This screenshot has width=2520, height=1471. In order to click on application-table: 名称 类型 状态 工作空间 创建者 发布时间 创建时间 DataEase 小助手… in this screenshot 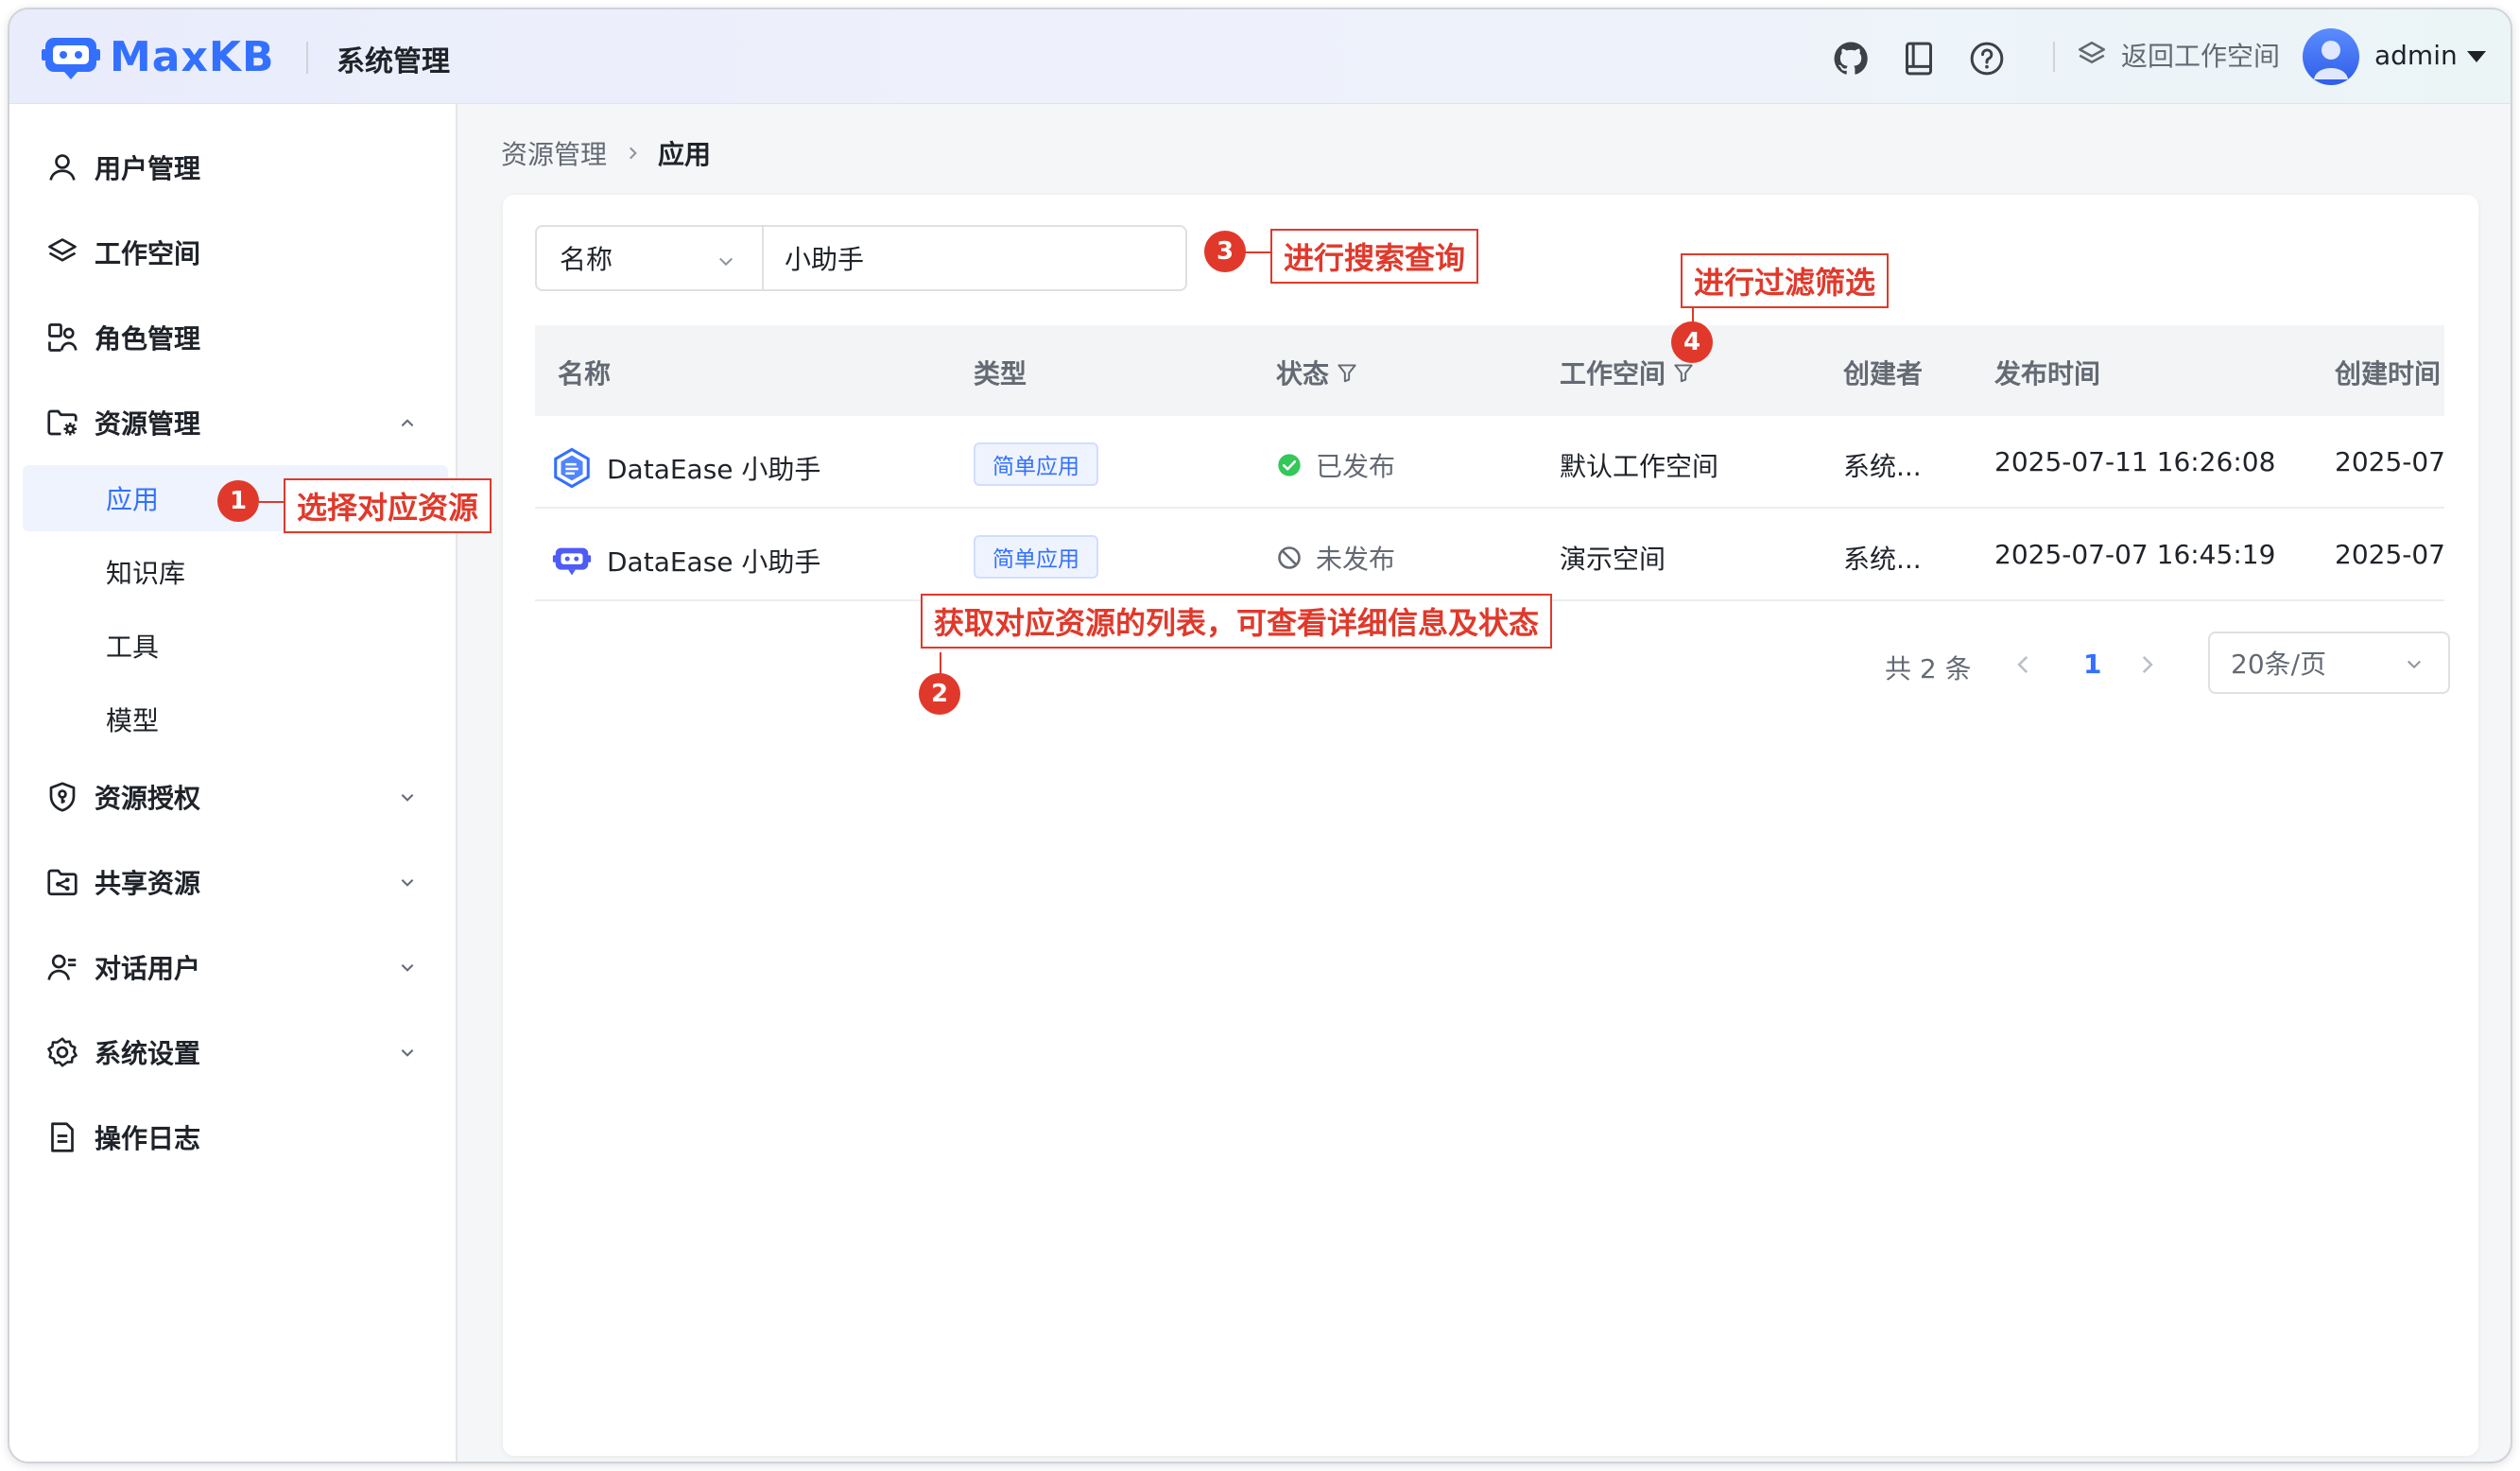, I will do `click(1490, 463)`.